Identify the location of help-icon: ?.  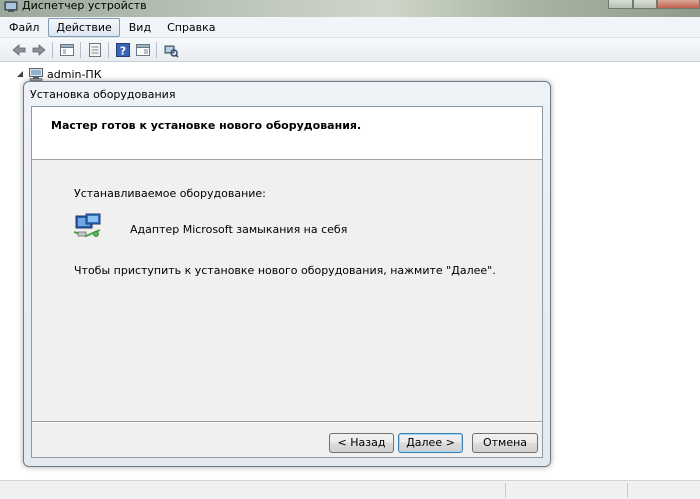
(123, 50).